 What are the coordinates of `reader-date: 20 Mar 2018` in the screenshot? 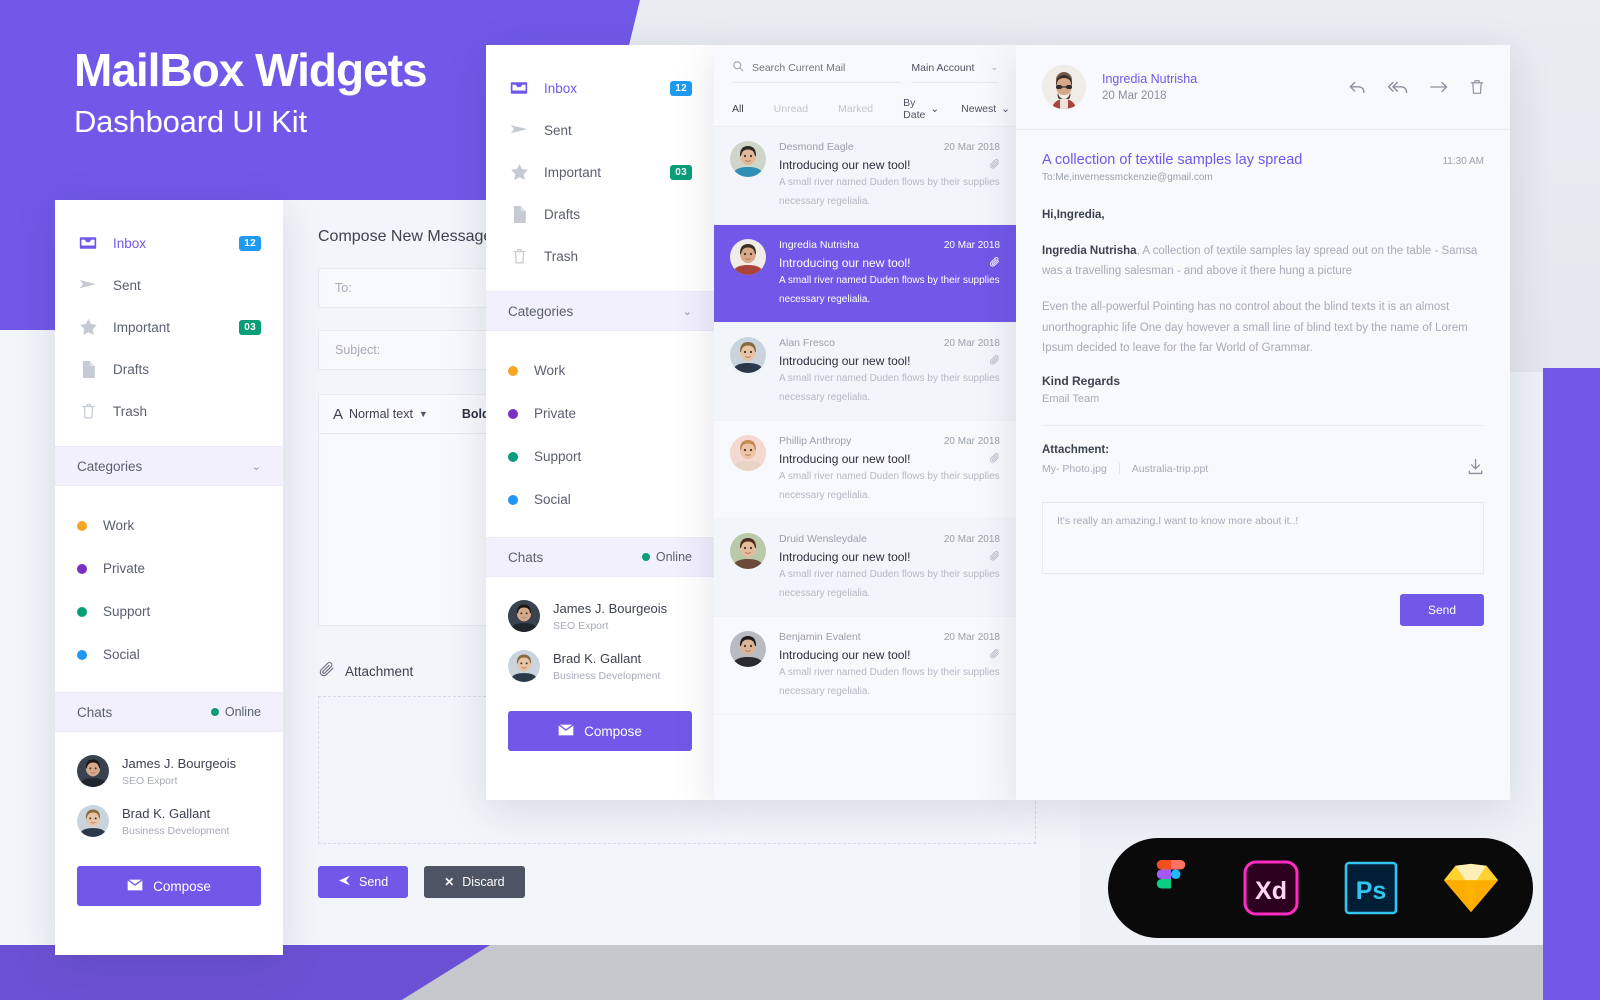 It's located at (1134, 96).